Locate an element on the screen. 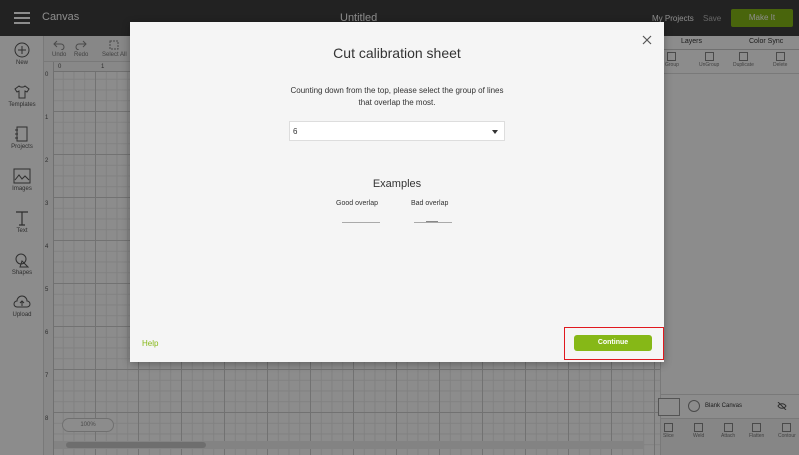 The image size is (799, 455). help-link: Help is located at coordinates (150, 343).